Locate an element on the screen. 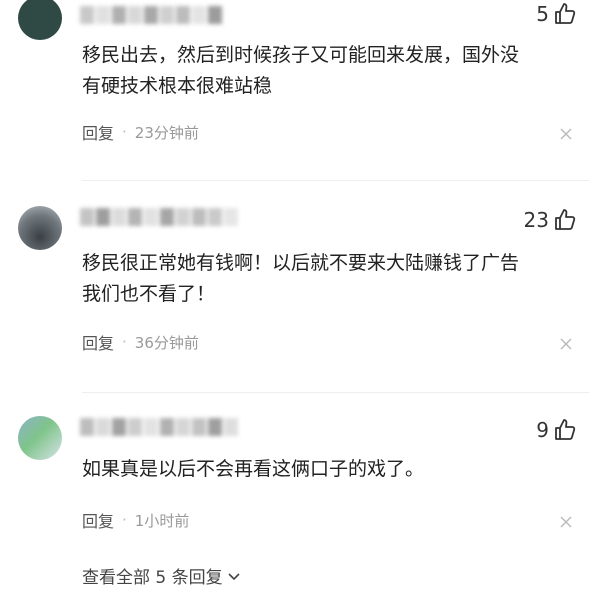  like-count: 5 is located at coordinates (542, 14).